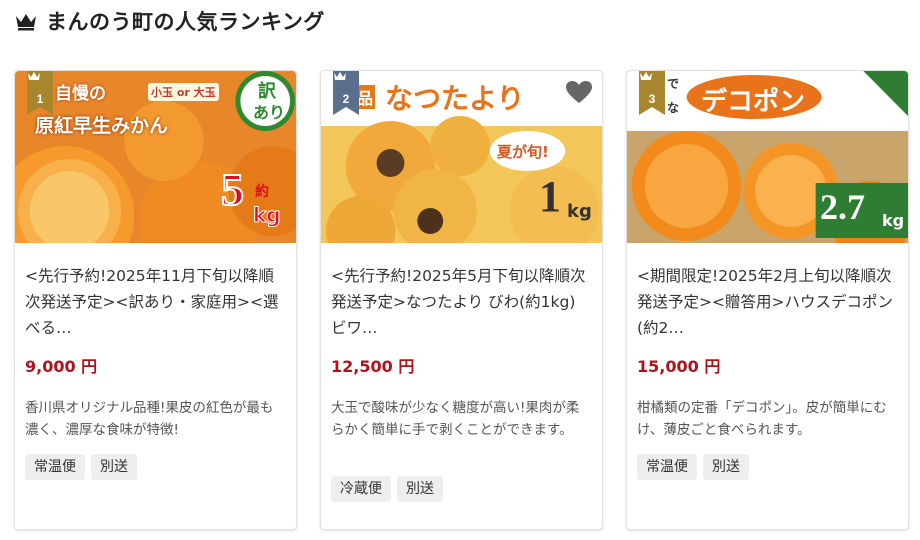 The height and width of the screenshot is (540, 920). Describe the element at coordinates (232, 189) in the screenshot. I see `image-text: 5` at that location.